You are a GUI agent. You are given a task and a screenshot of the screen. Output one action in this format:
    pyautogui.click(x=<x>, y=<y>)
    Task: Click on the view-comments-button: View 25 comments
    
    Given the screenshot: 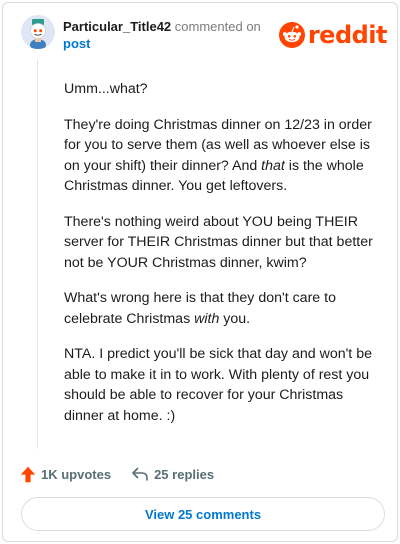 What is the action you would take?
    pyautogui.click(x=203, y=514)
    